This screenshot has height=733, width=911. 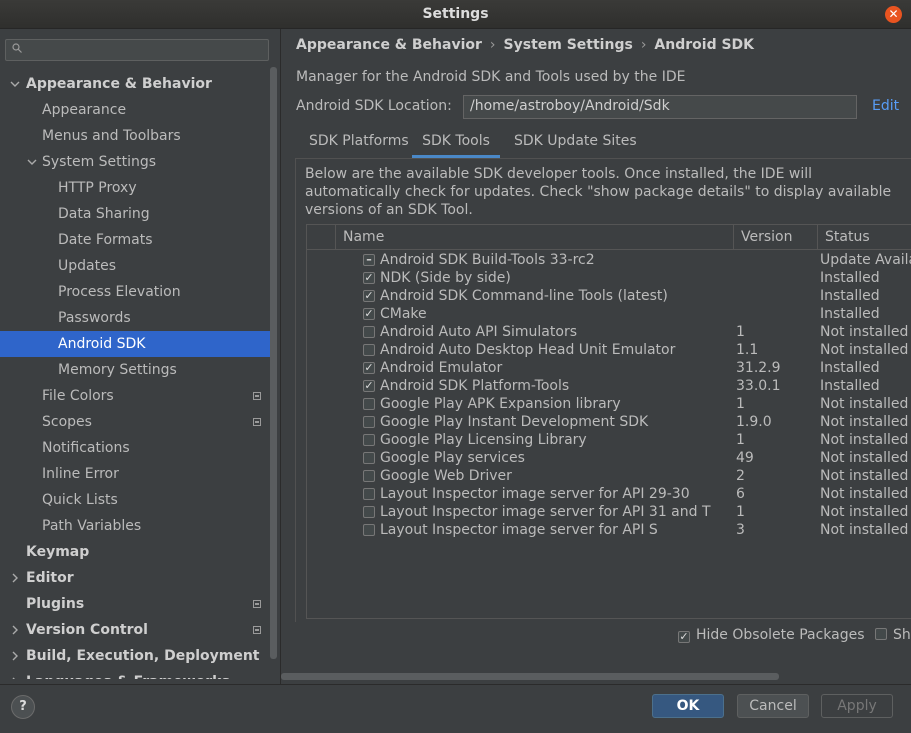 I want to click on column-header-version: Version, so click(x=775, y=237).